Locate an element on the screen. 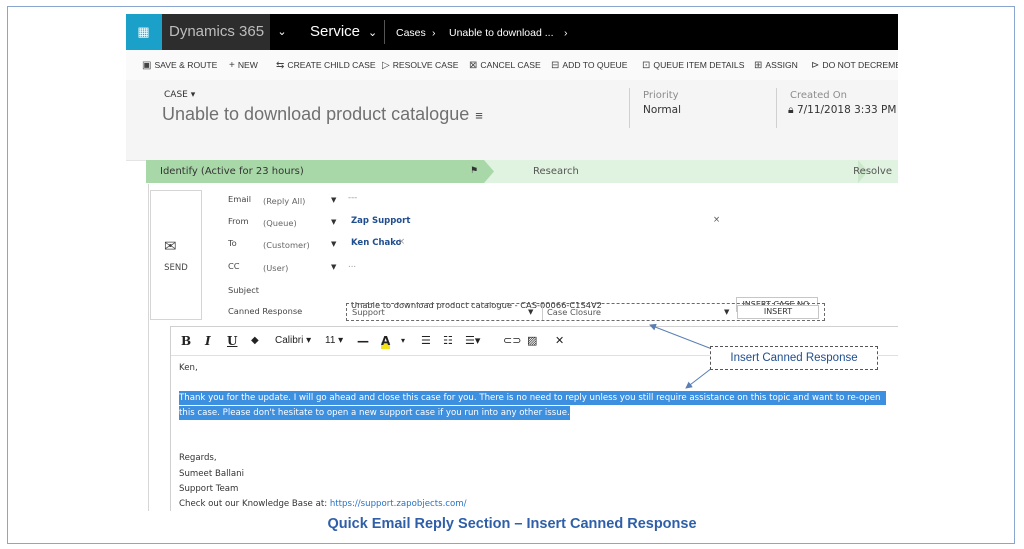 The image size is (1024, 549). insert-canned-response-callout: Insert Canned Response is located at coordinates (794, 358).